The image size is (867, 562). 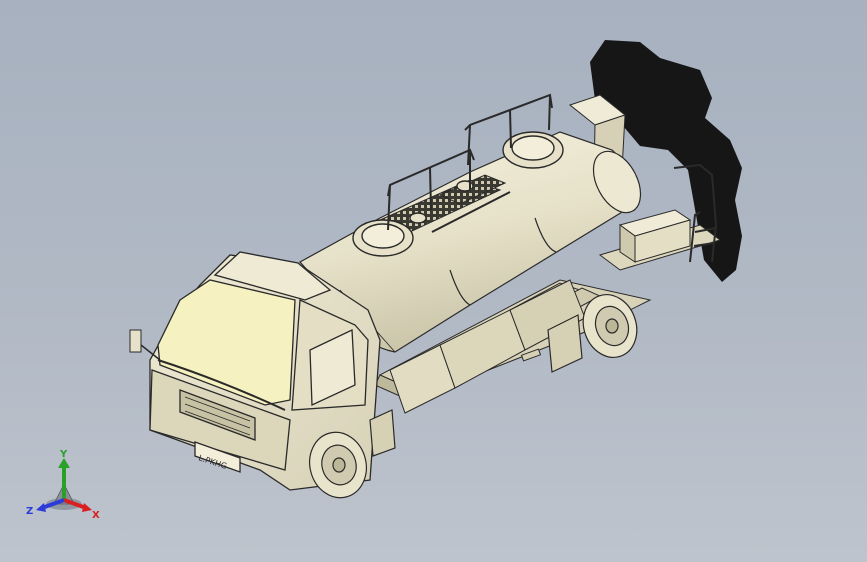 What do you see at coordinates (29, 511) in the screenshot?
I see `z-axis-label: Z` at bounding box center [29, 511].